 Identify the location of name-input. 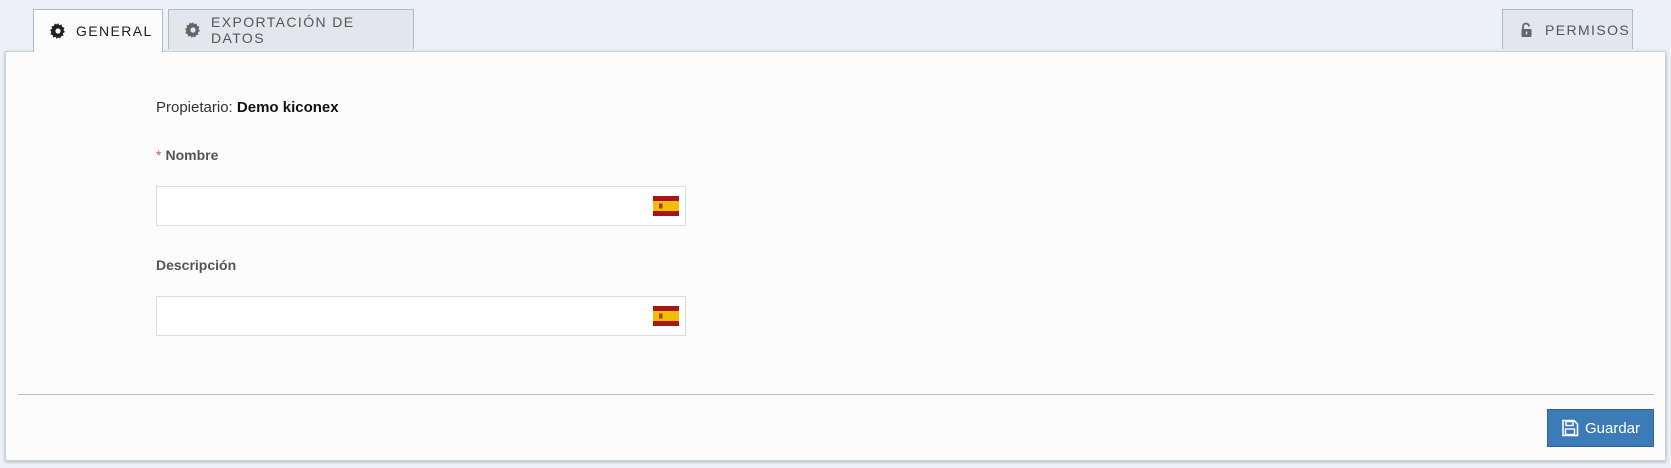
(407, 206).